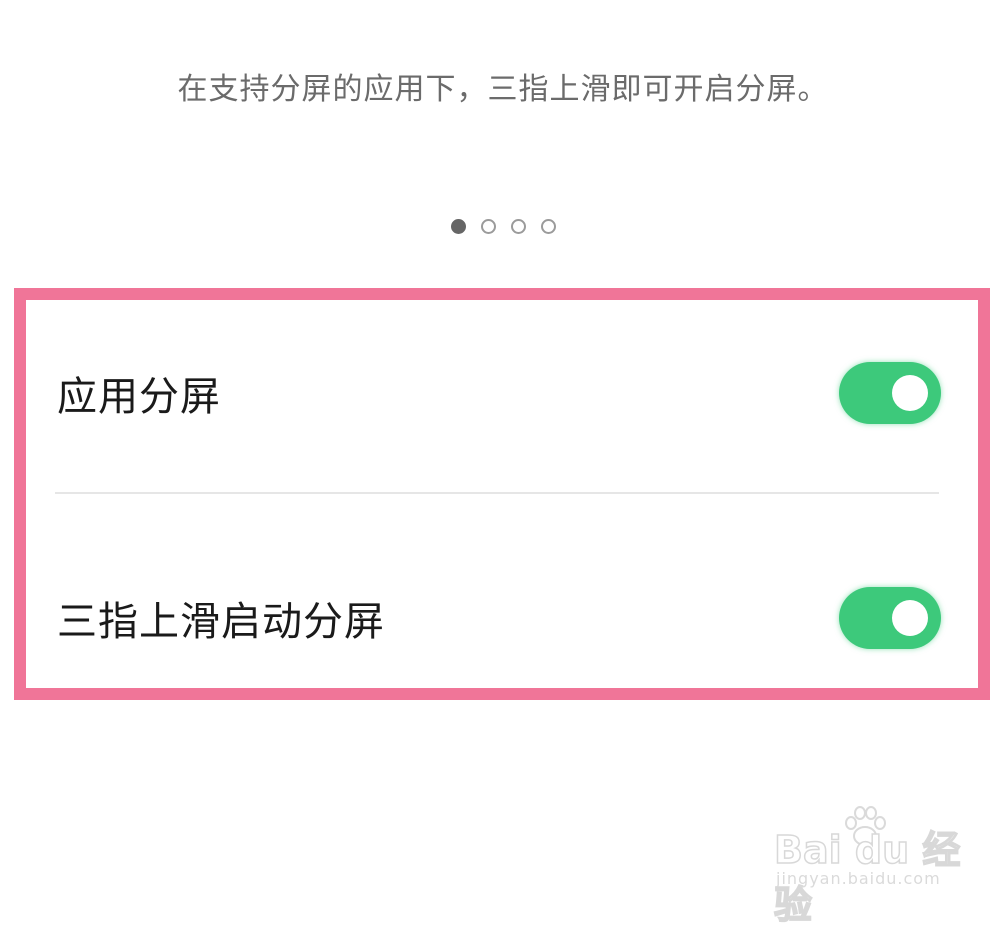 This screenshot has width=1006, height=929. What do you see at coordinates (502, 618) in the screenshot?
I see `setting-row-three-finger-swipe: 三指上滑启动分屏` at bounding box center [502, 618].